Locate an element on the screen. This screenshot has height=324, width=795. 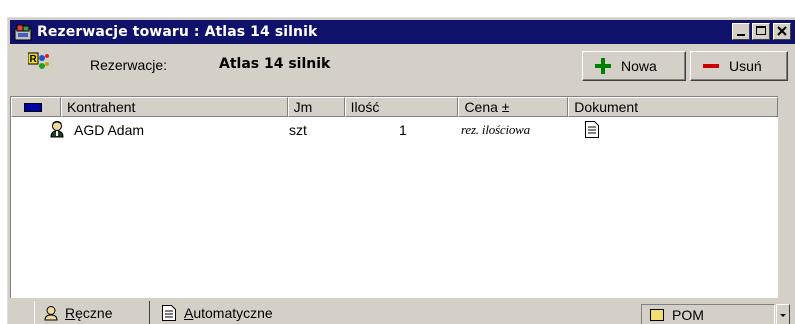
toolbar: R Rezerwacje: Atlas 14 silnik Nowa Usuń is located at coordinates (402, 64).